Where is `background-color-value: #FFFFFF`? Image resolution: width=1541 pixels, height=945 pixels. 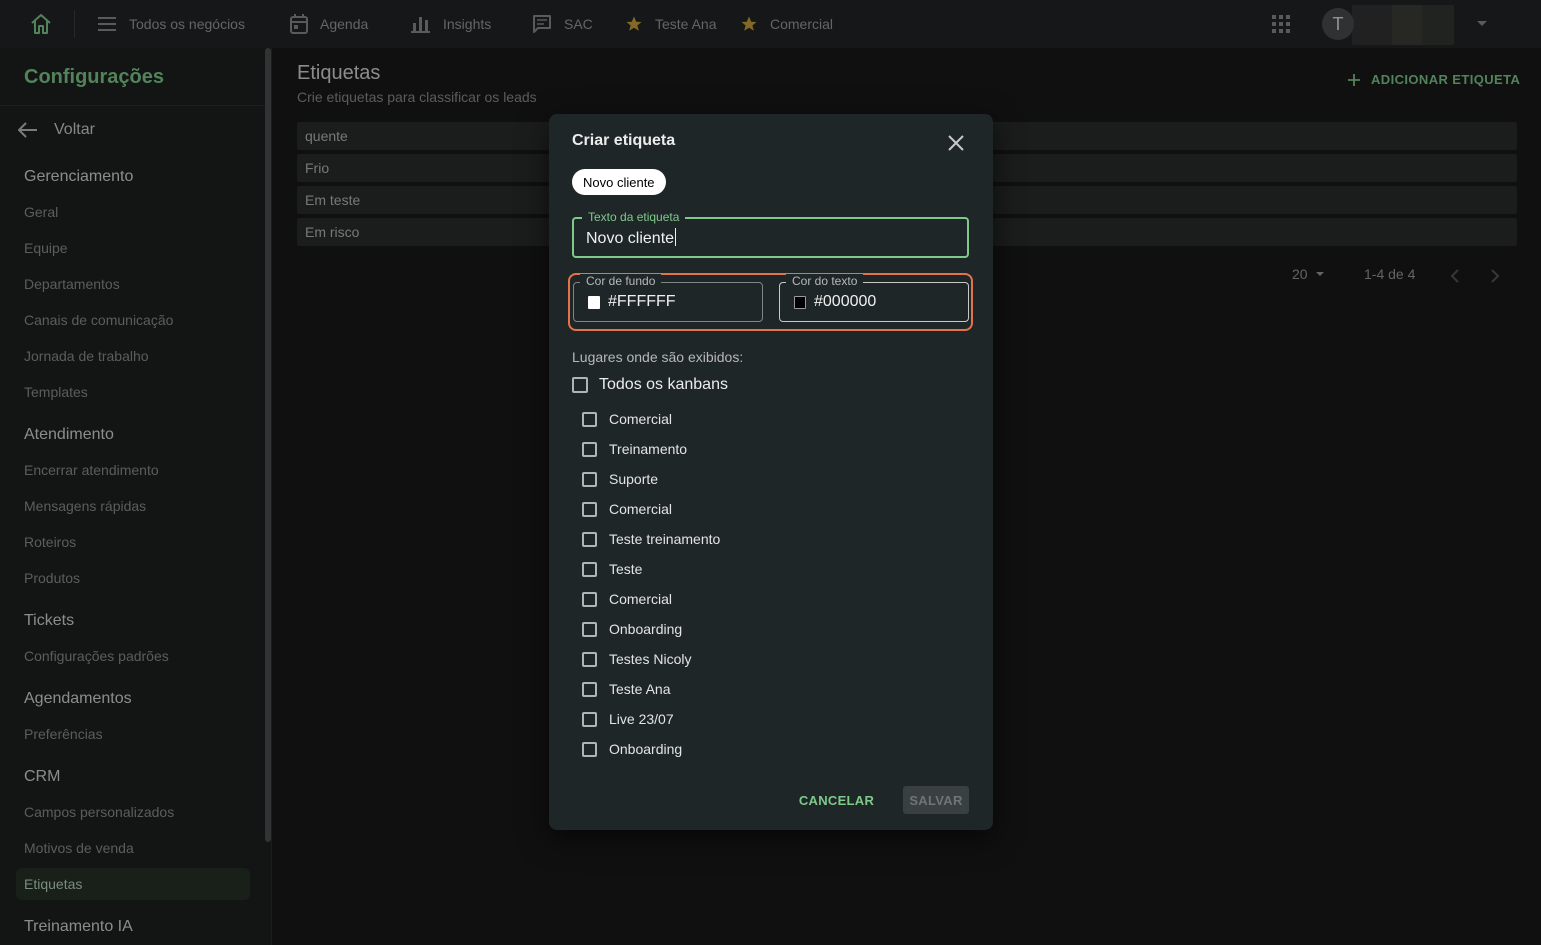 background-color-value: #FFFFFF is located at coordinates (642, 301).